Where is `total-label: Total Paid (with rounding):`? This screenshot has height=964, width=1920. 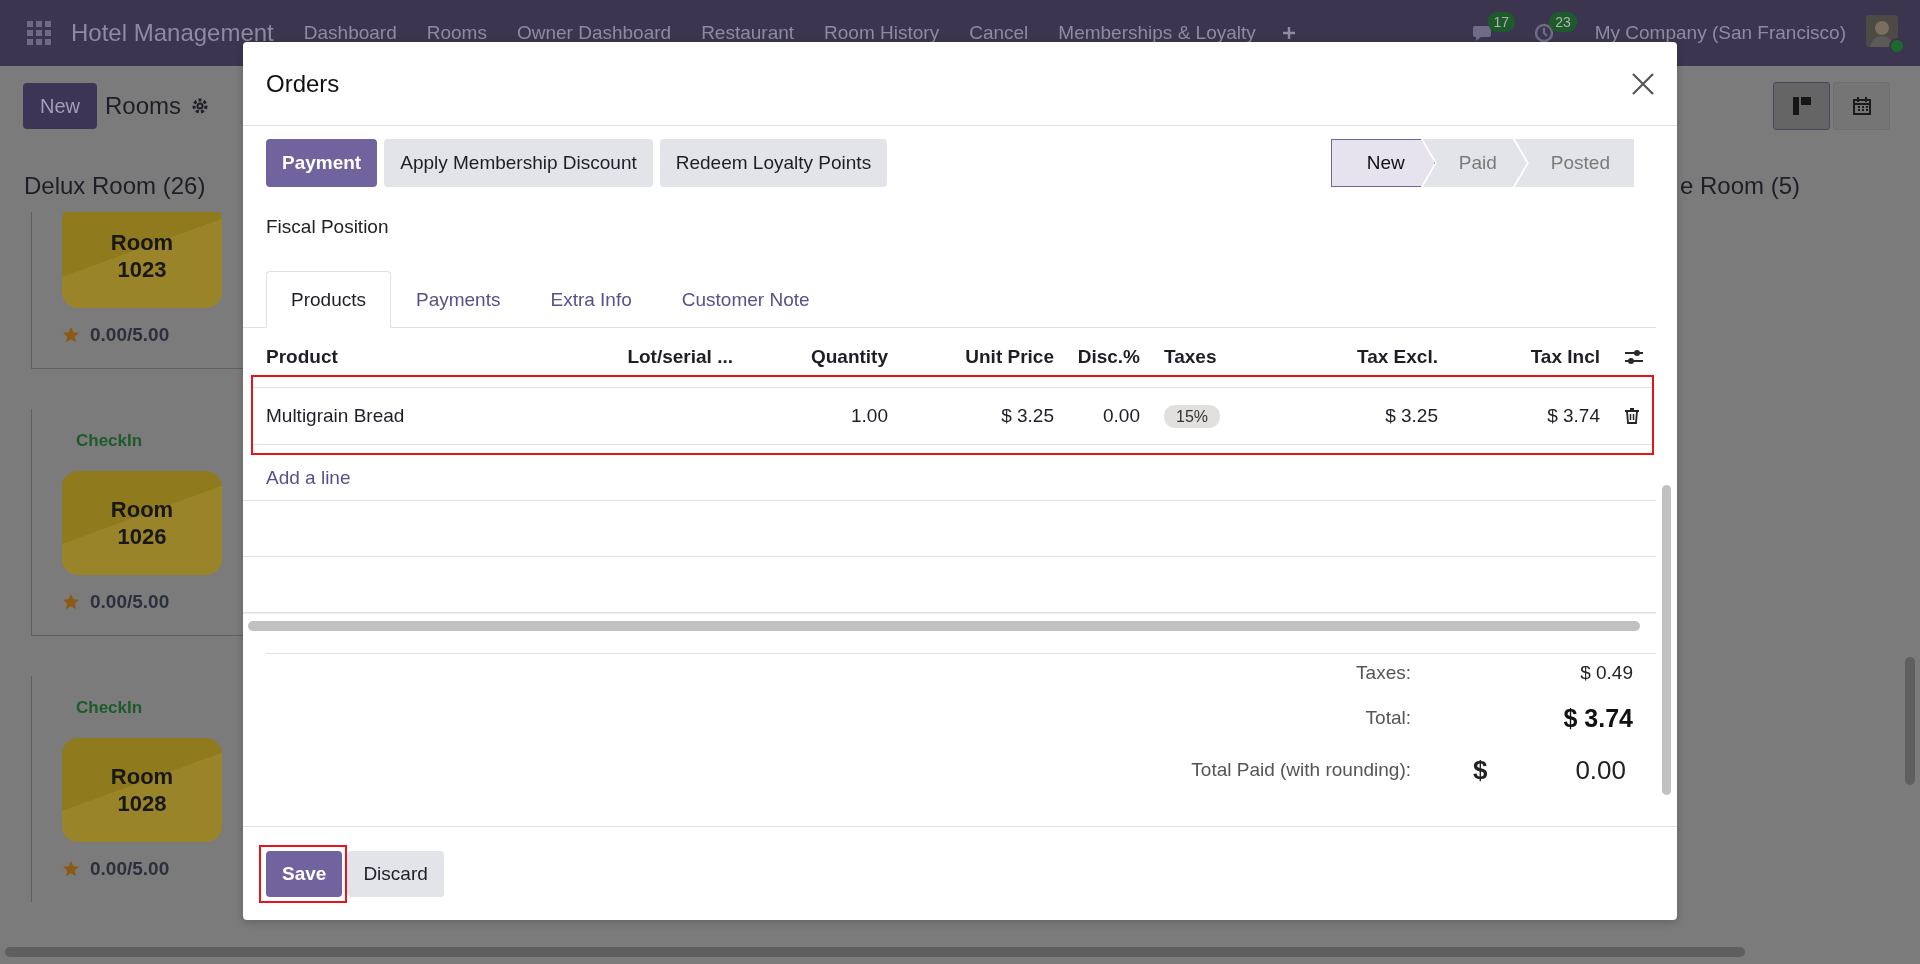
total-label: Total Paid (with rounding): is located at coordinates (1300, 770).